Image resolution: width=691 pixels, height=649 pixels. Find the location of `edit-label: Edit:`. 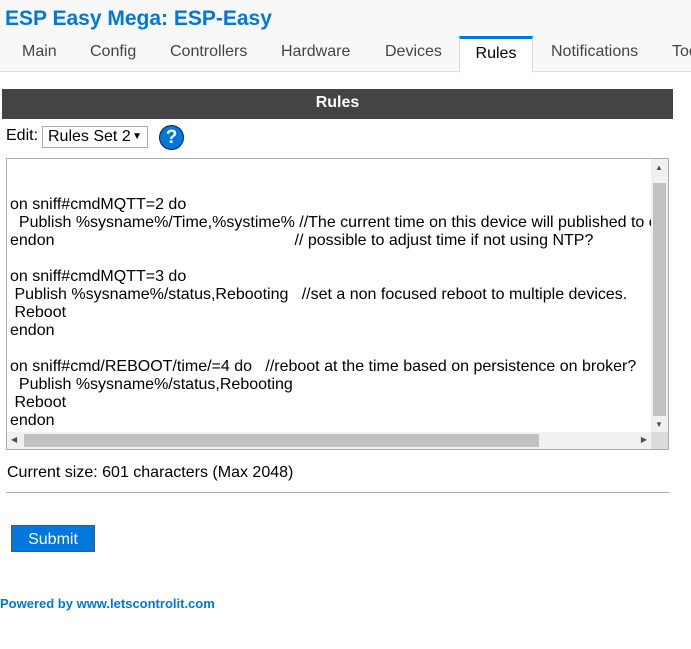

edit-label: Edit: is located at coordinates (22, 135).